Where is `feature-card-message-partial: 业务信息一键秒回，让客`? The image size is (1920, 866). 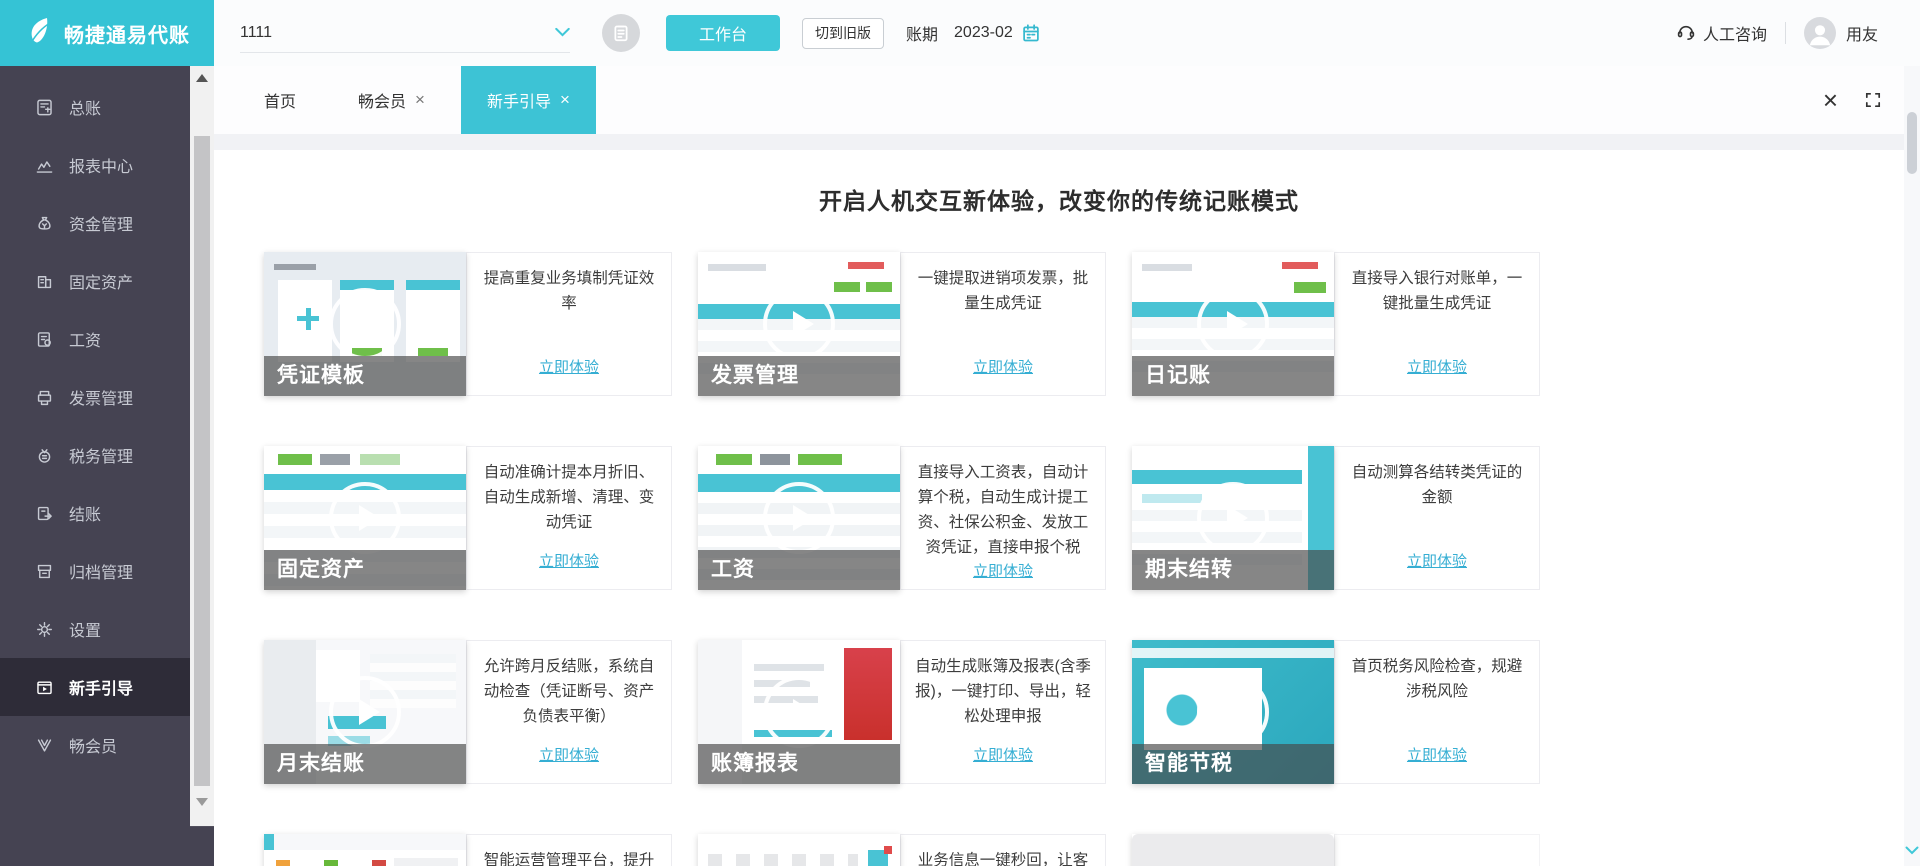 feature-card-message-partial: 业务信息一键秒回，让客 is located at coordinates (902, 850).